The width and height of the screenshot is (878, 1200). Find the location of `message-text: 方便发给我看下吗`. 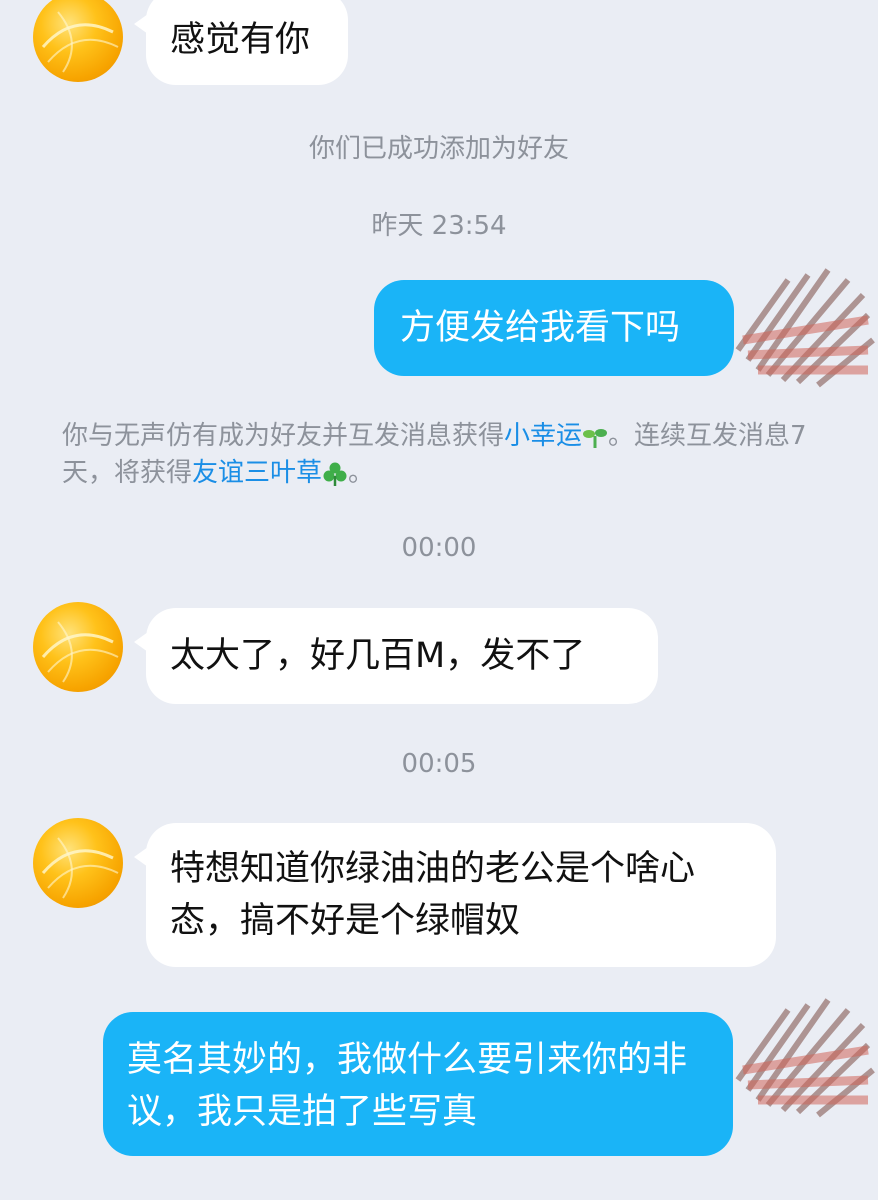

message-text: 方便发给我看下吗 is located at coordinates (540, 328).